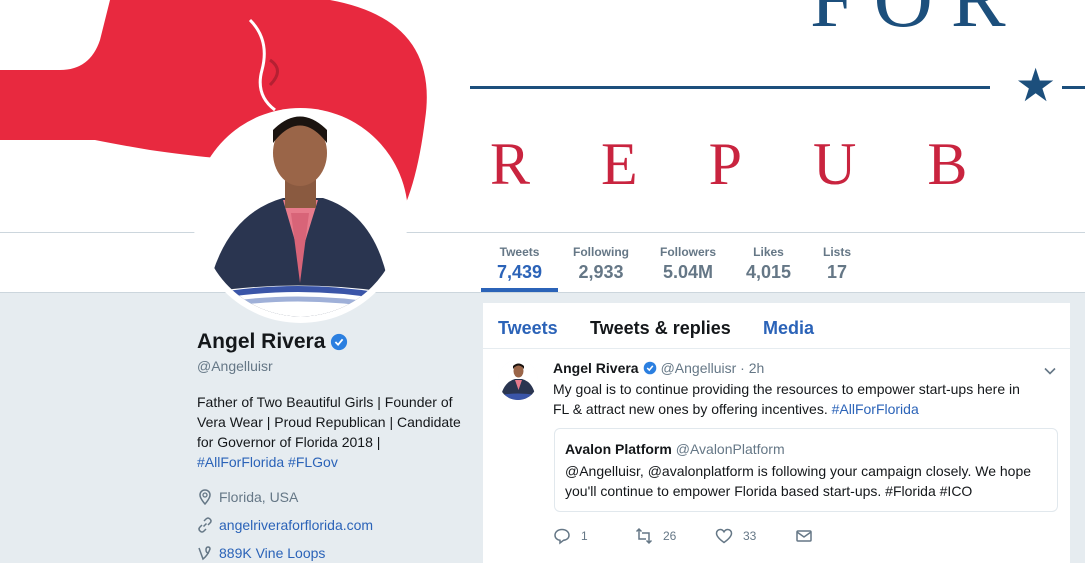 The image size is (1085, 563). Describe the element at coordinates (601, 252) in the screenshot. I see `stat-label: Following` at that location.